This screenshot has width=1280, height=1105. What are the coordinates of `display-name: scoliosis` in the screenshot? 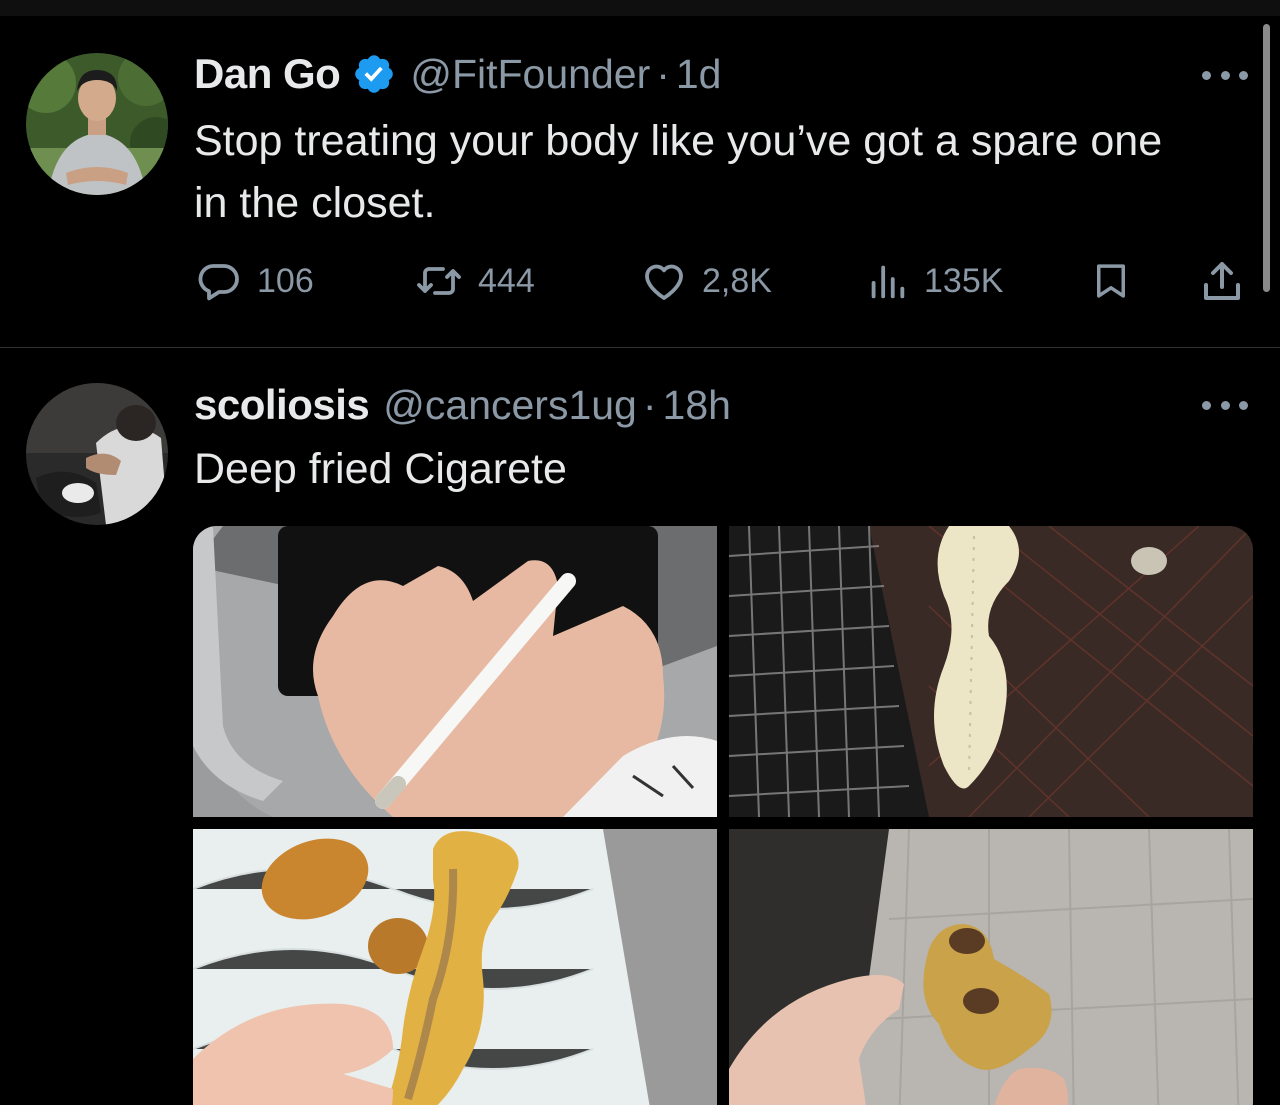 It's located at (282, 405).